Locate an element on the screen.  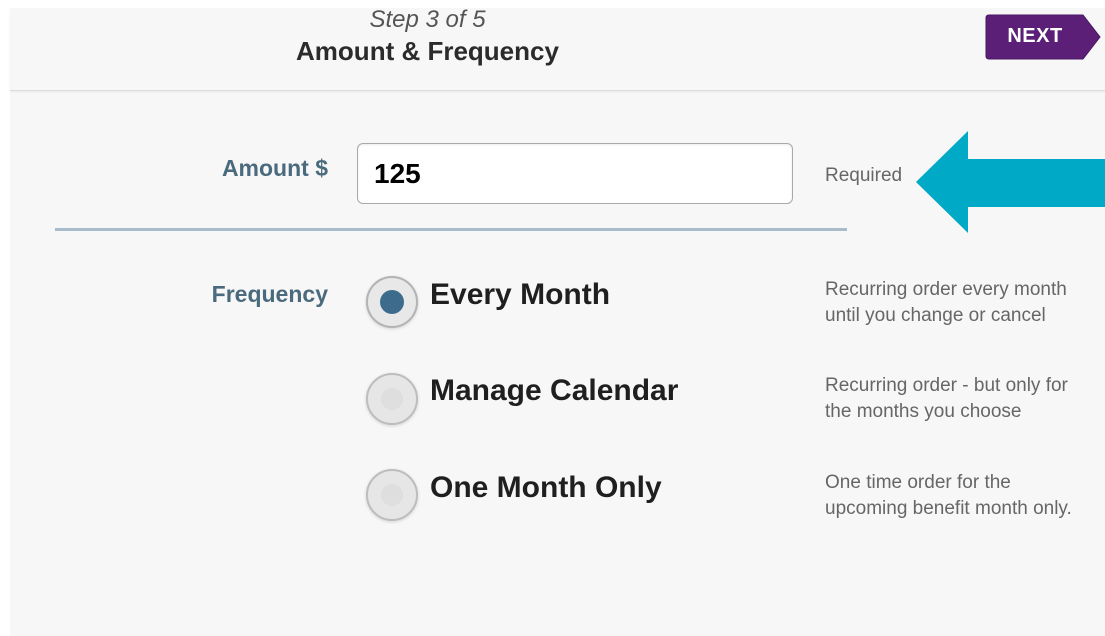
description-line: One time order for the is located at coordinates (918, 482).